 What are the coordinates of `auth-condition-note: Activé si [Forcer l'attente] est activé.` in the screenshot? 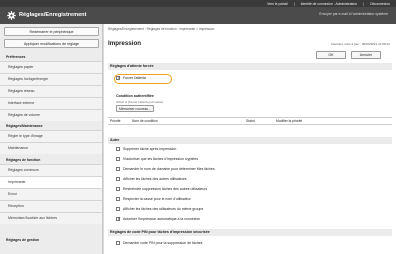 It's located at (140, 102).